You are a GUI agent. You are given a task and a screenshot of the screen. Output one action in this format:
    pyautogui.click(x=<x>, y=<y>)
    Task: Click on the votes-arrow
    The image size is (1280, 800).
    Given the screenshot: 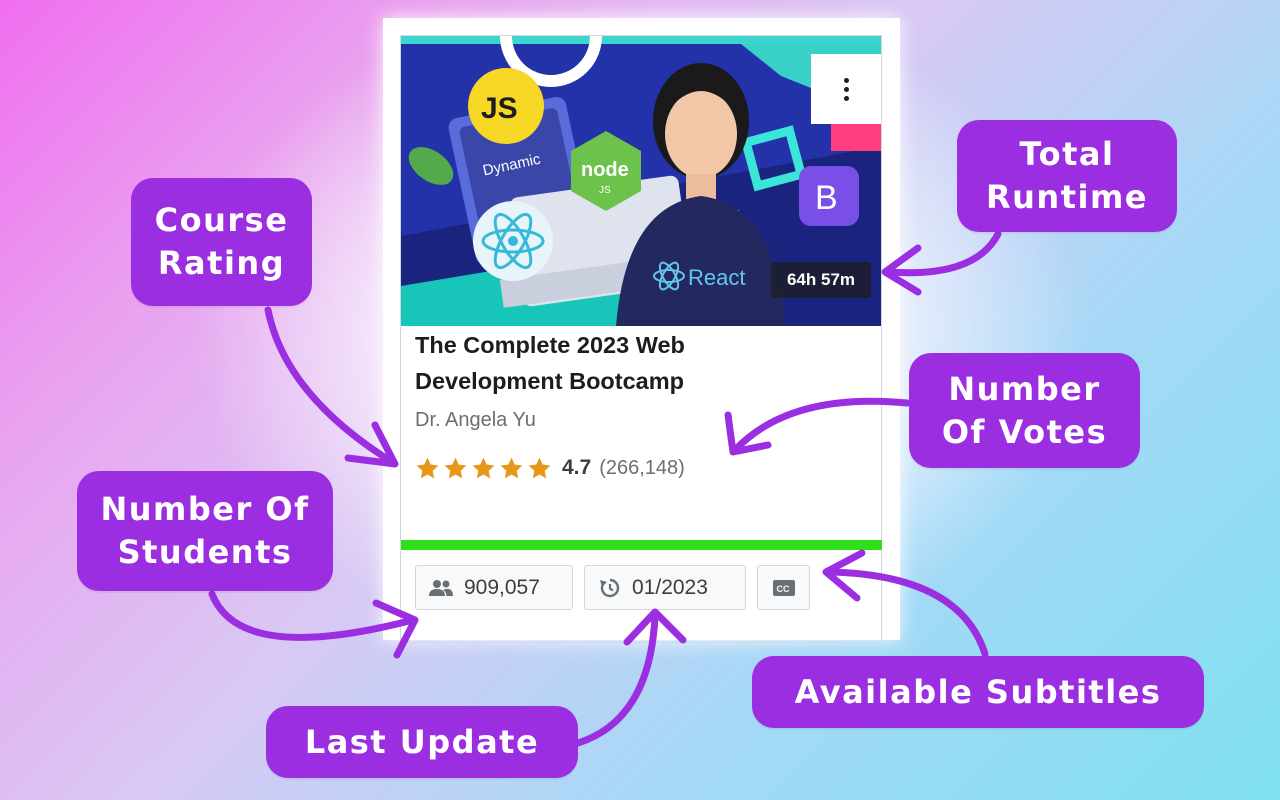 What is the action you would take?
    pyautogui.click(x=821, y=425)
    